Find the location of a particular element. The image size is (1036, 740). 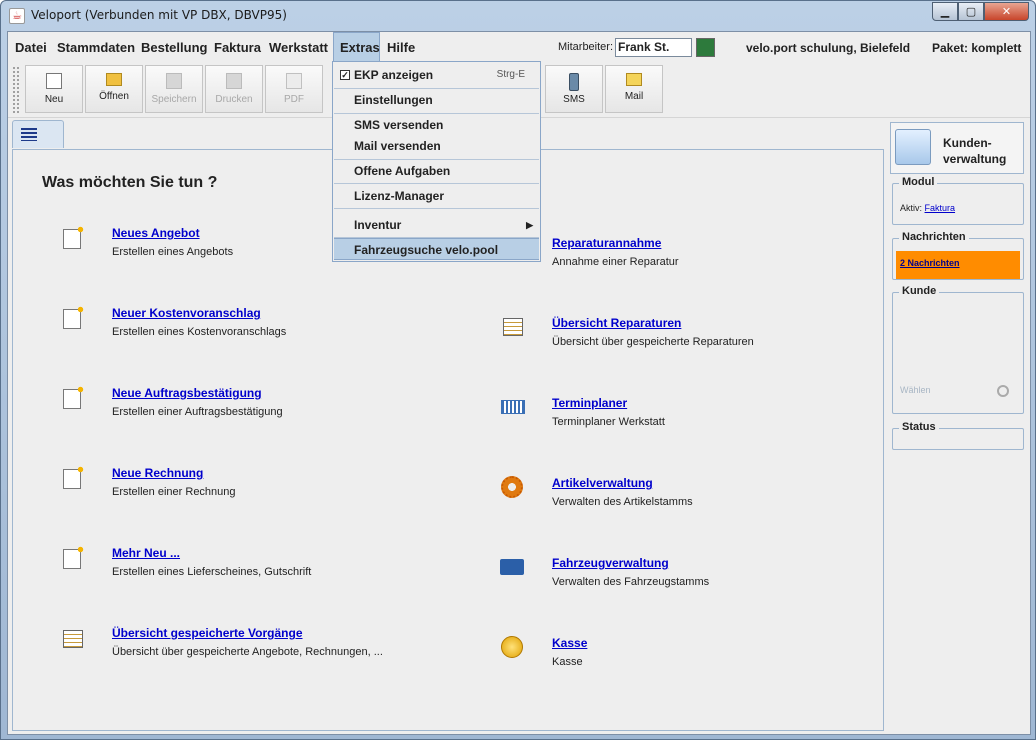

link-neue-rechnung: Neue Rechnung is located at coordinates (174, 473).